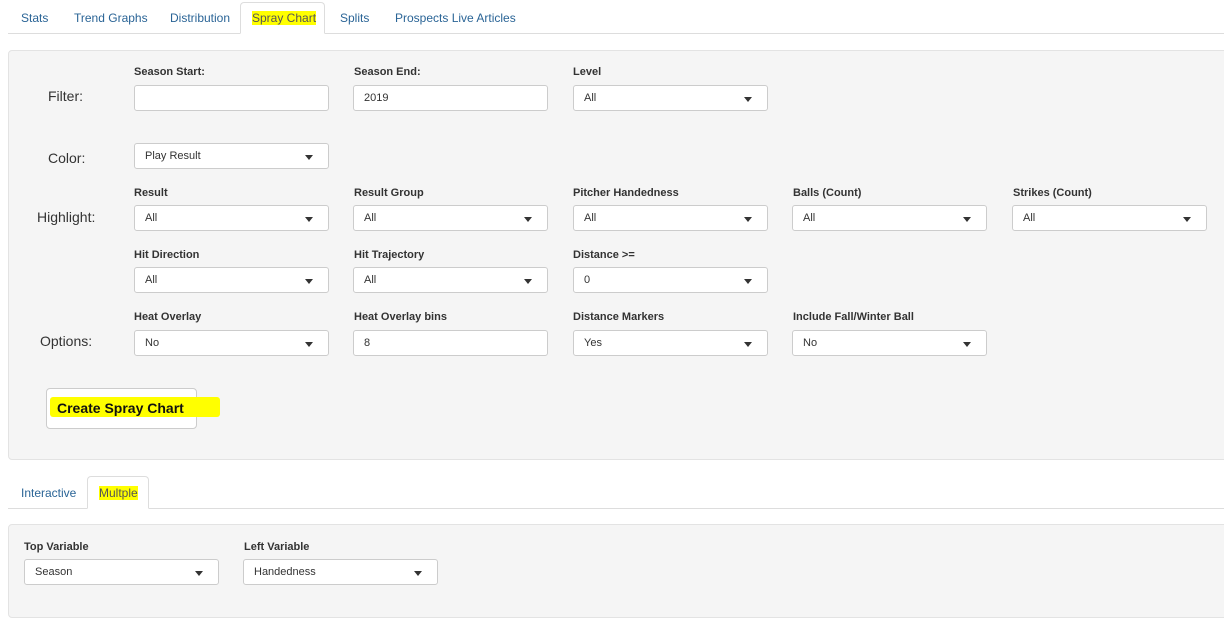  Describe the element at coordinates (853, 317) in the screenshot. I see `include-fall-winter-label: Include Fall/Winter Ball` at that location.